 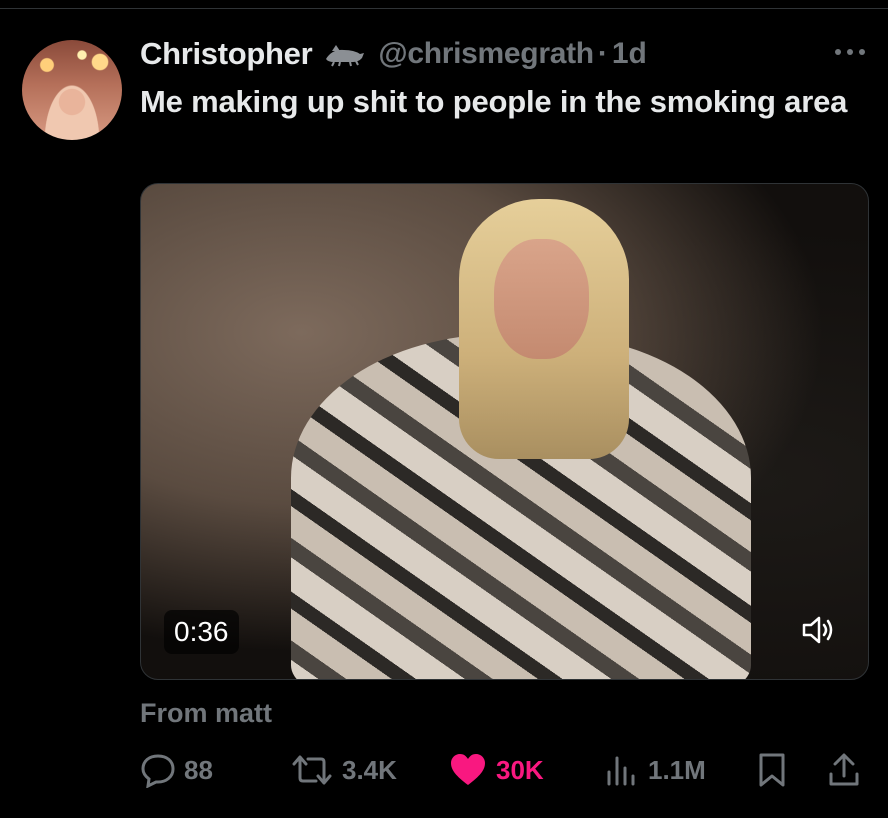 What do you see at coordinates (176, 770) in the screenshot?
I see `reply-button: 88` at bounding box center [176, 770].